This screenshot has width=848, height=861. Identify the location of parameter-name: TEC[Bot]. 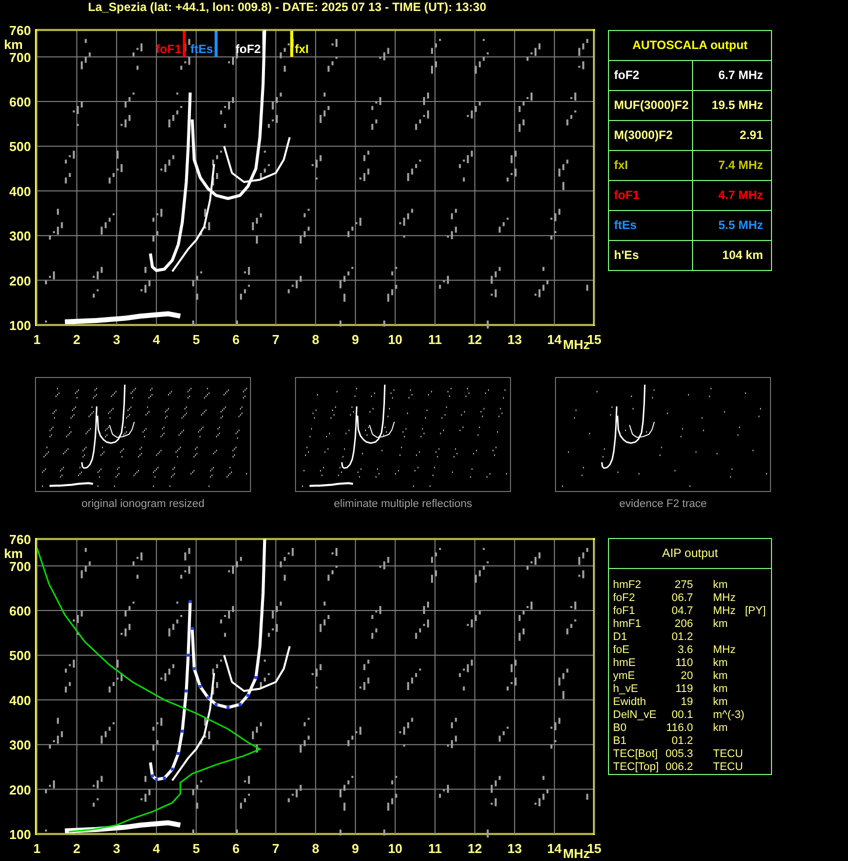
(636, 754).